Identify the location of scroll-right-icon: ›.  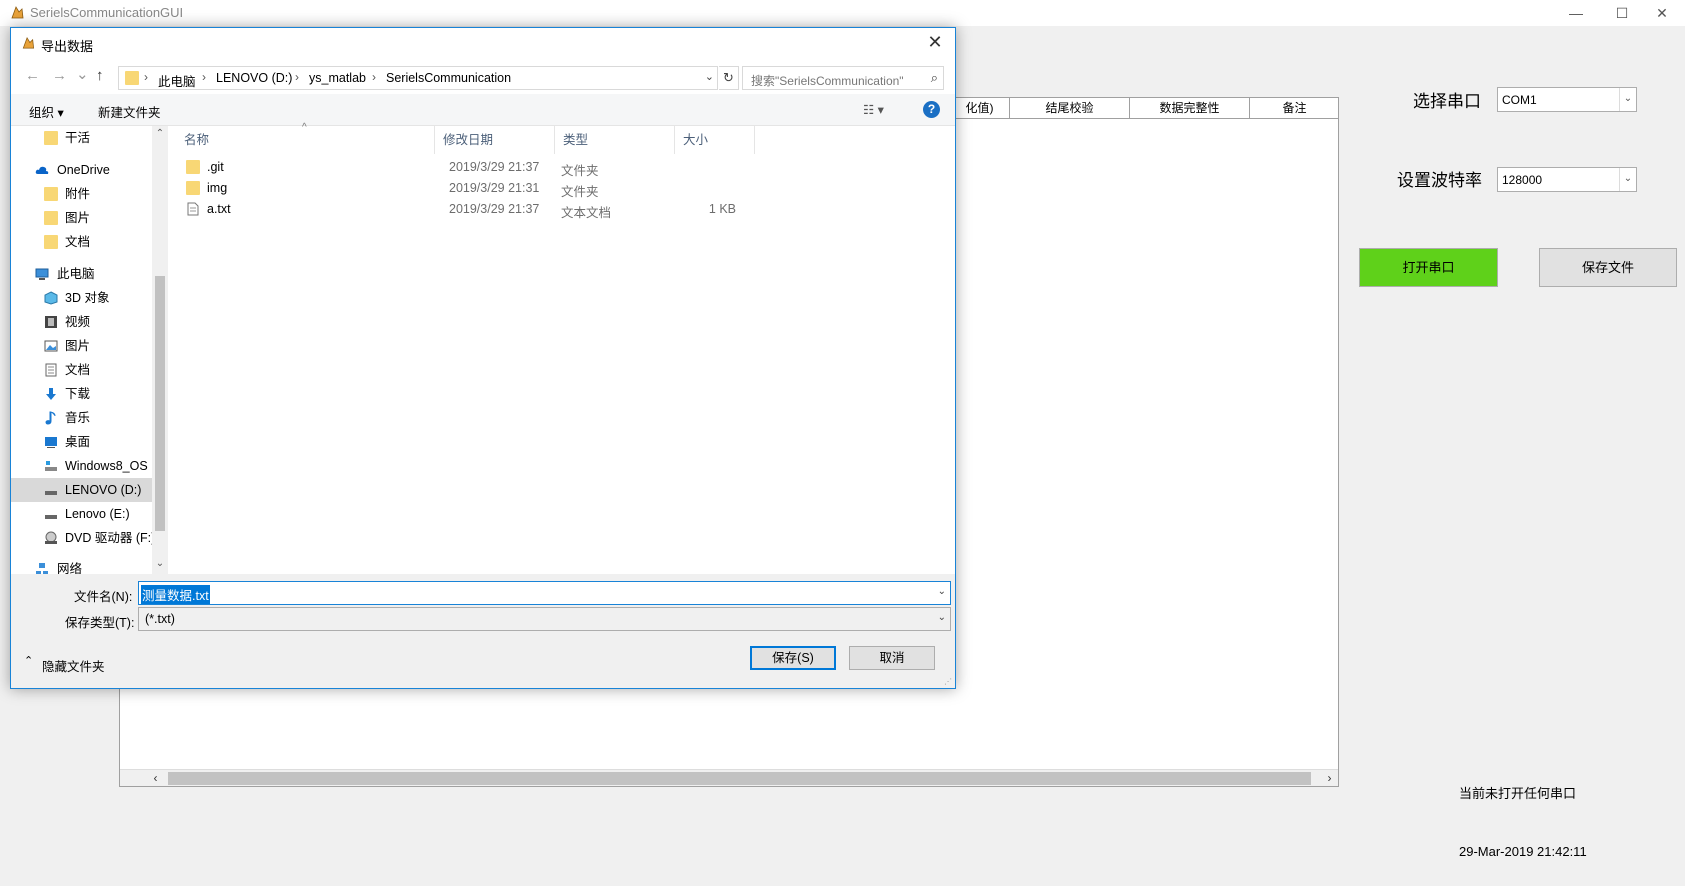
(1329, 778).